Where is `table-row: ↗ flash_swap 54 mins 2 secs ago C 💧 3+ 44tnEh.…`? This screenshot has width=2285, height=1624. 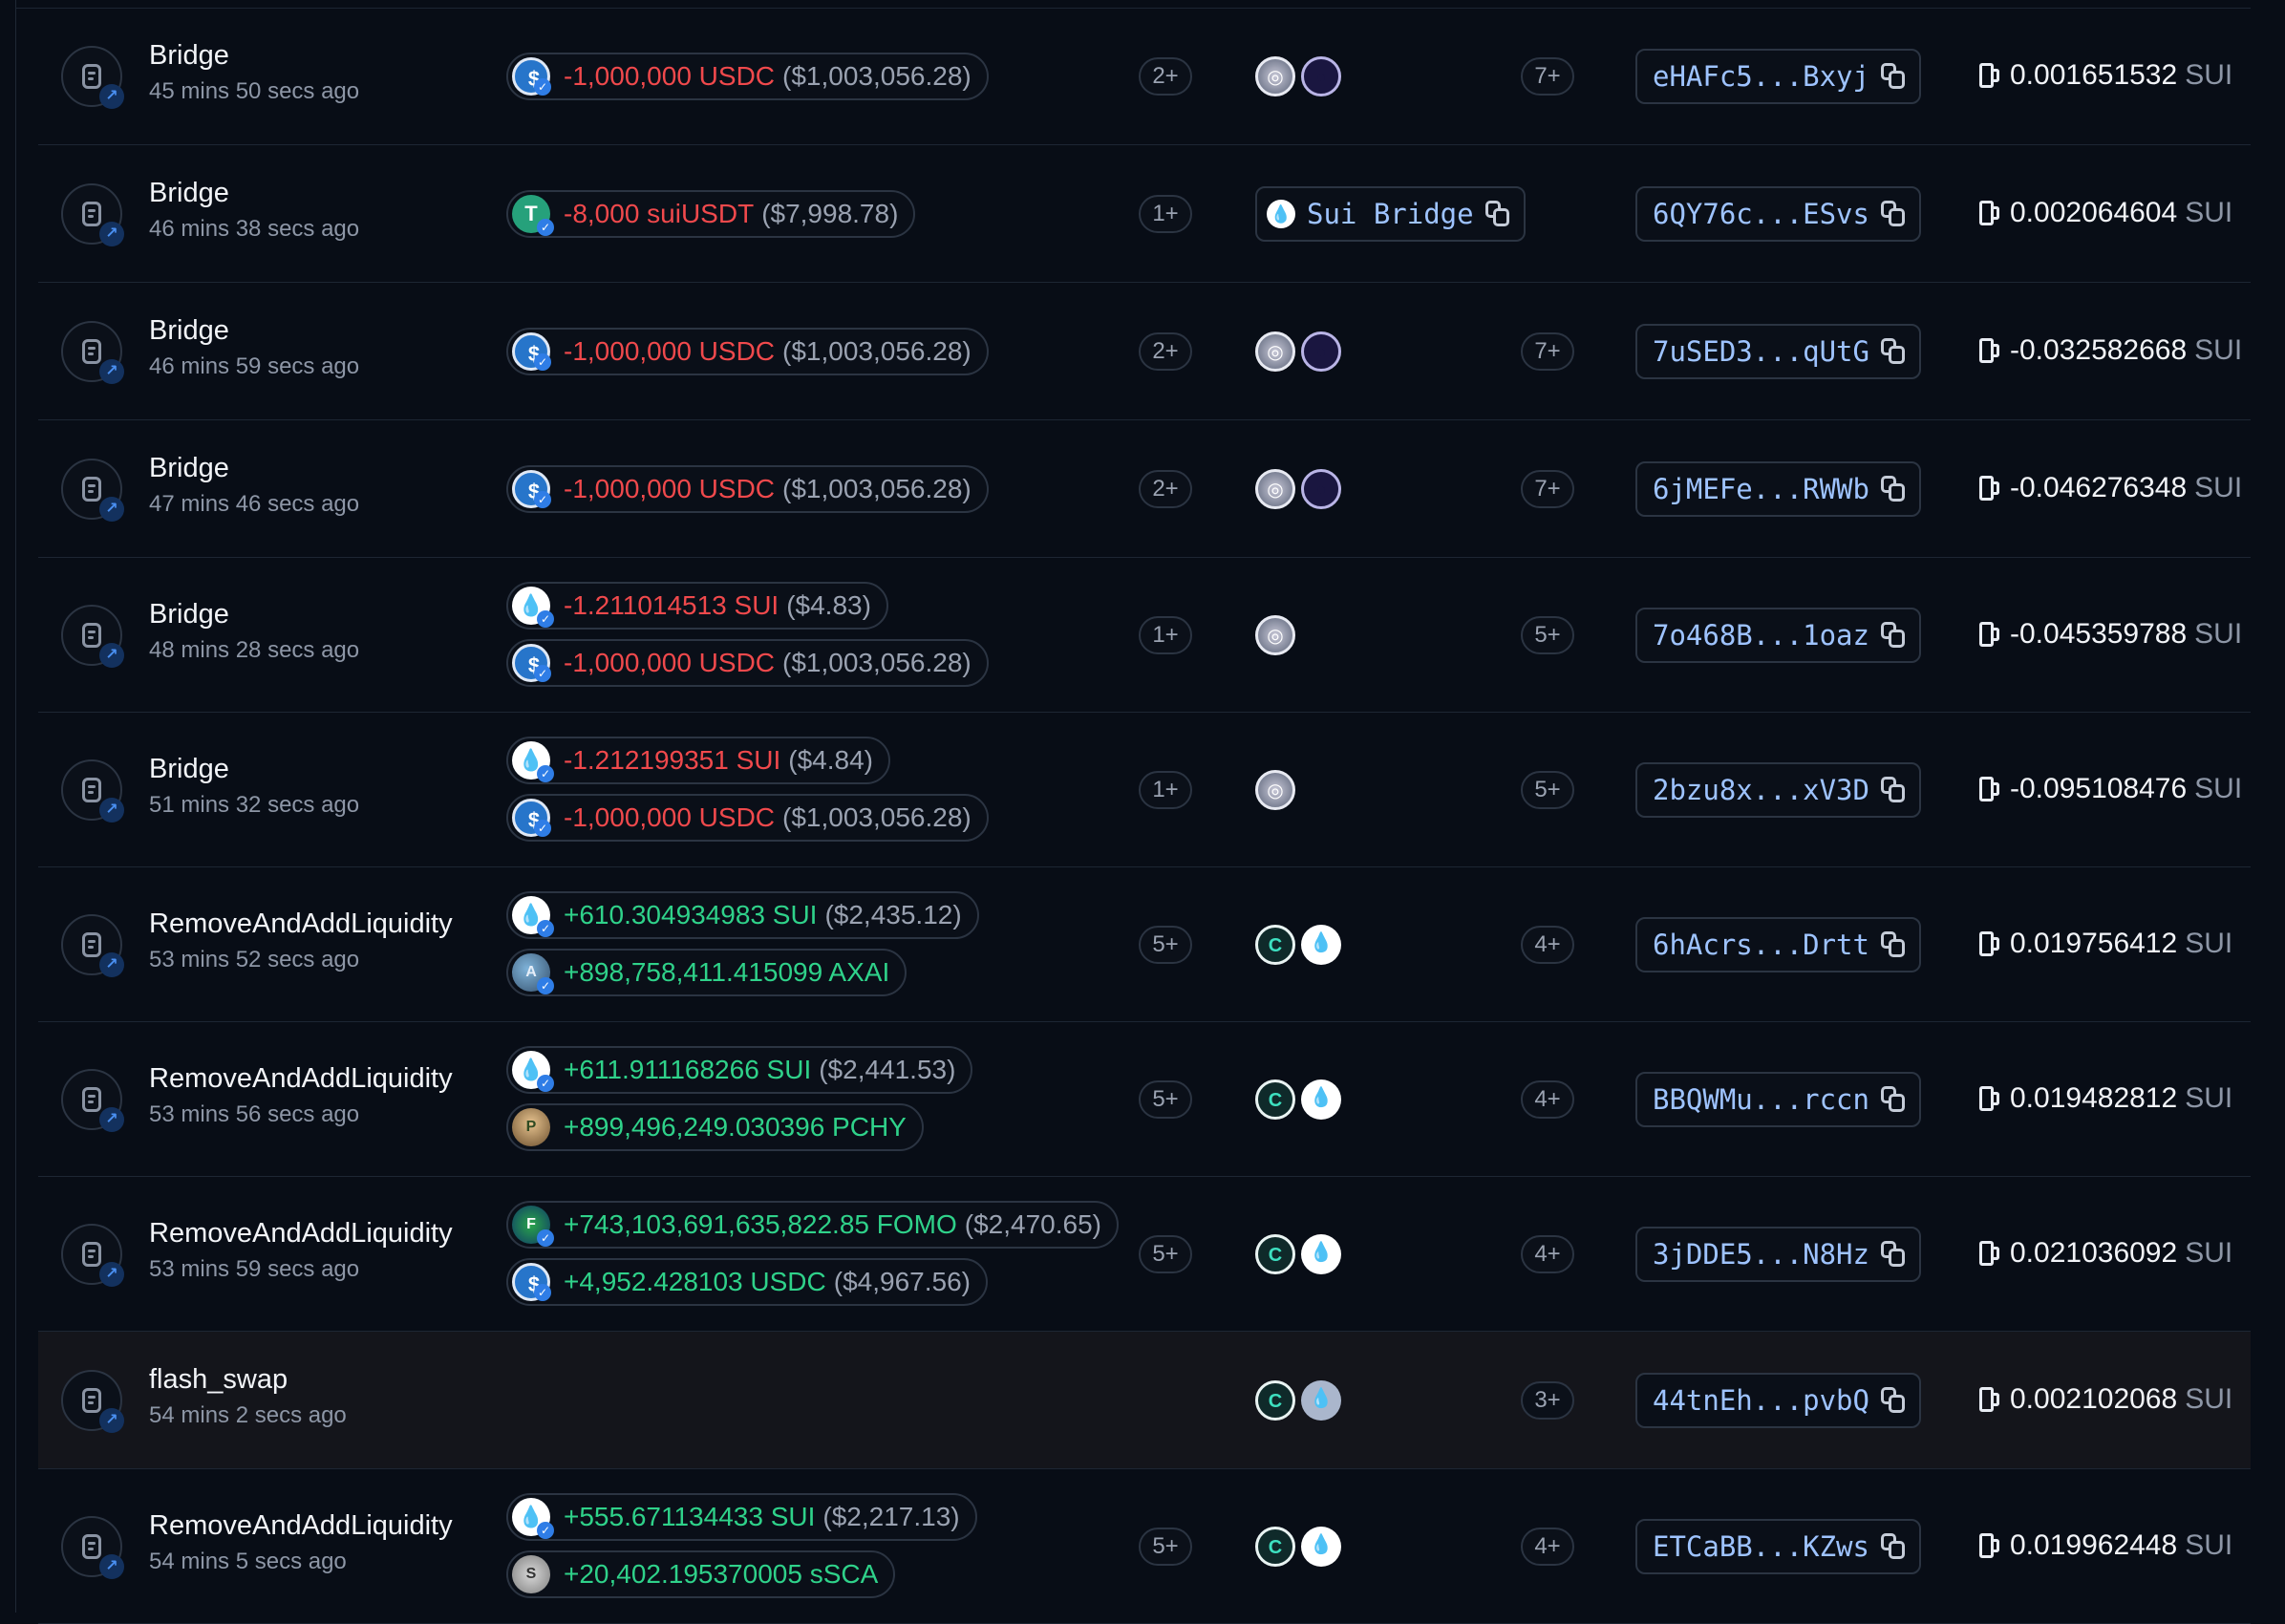
table-row: ↗ flash_swap 54 mins 2 secs ago C 💧 3+ 44tnEh.… is located at coordinates (1144, 1401).